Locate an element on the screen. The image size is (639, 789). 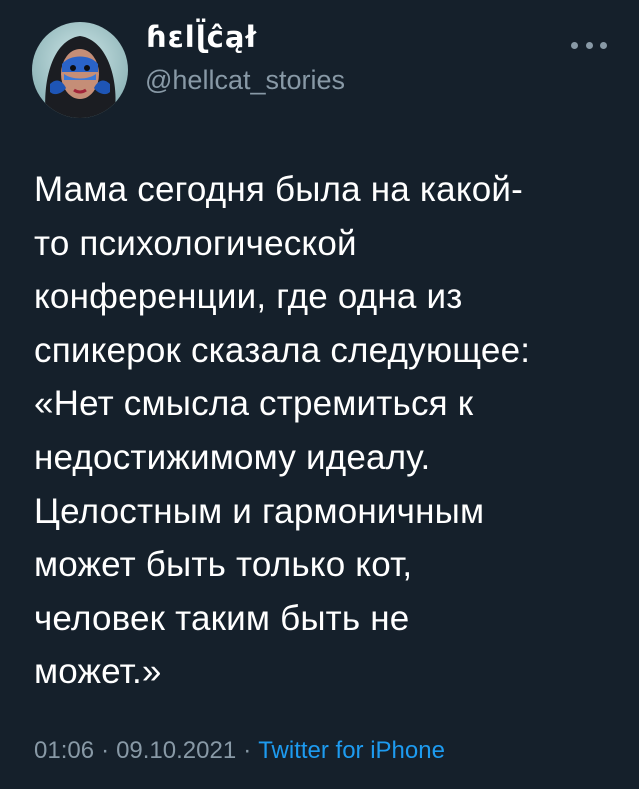
tweet-text-line: то психологической is located at coordinates (195, 243).